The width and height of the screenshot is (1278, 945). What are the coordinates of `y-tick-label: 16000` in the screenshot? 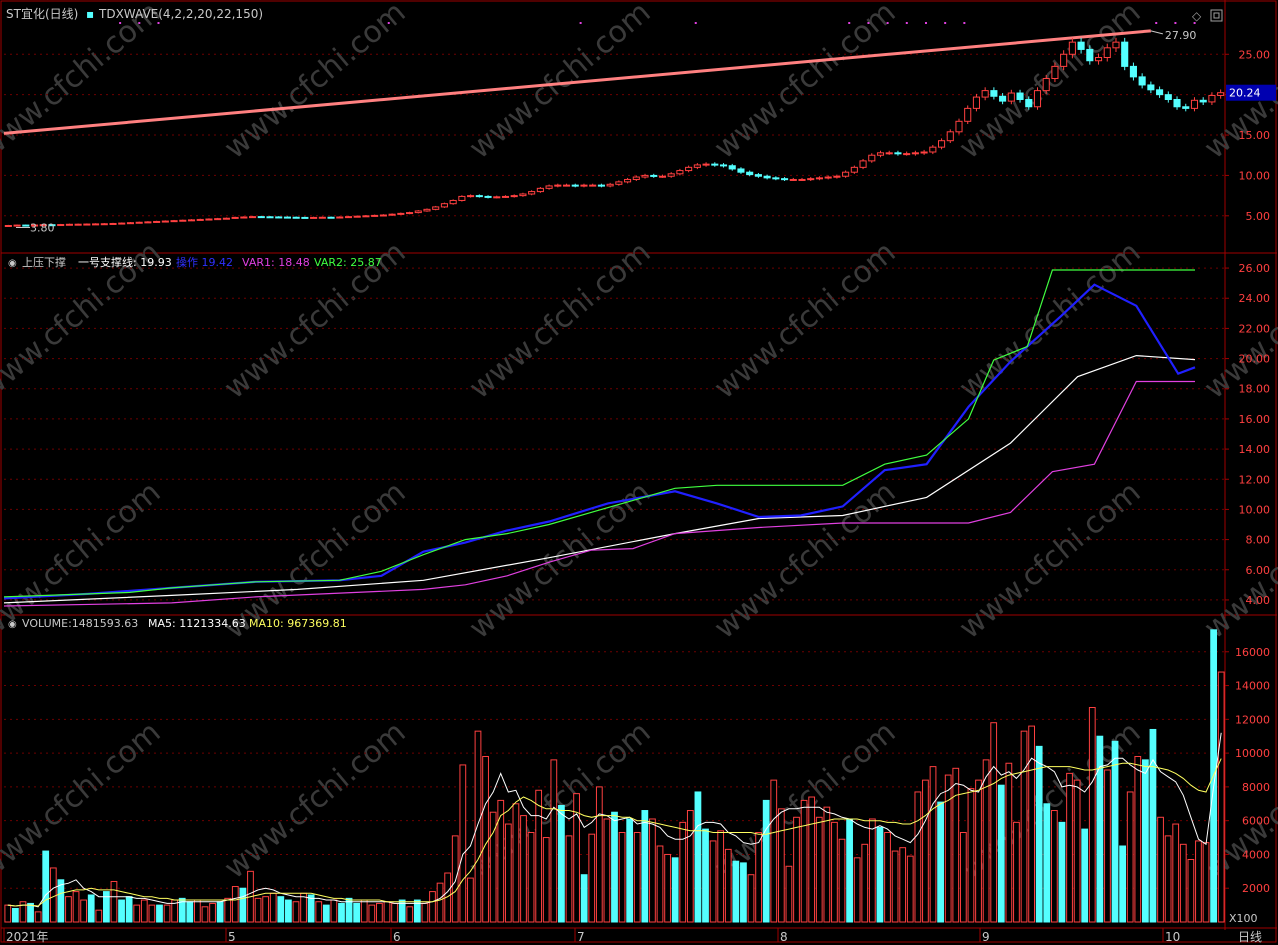 It's located at (1252, 652).